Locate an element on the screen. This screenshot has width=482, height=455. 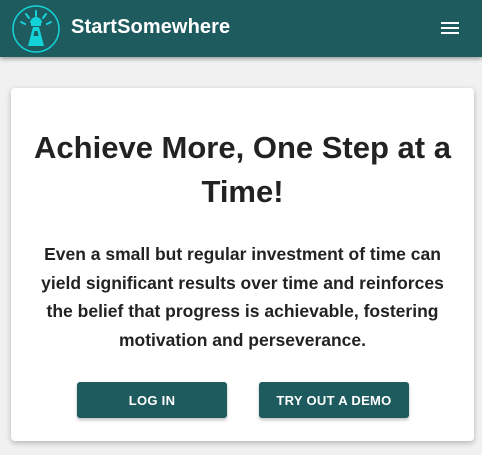
app-title: StartSomewhere is located at coordinates (150, 27).